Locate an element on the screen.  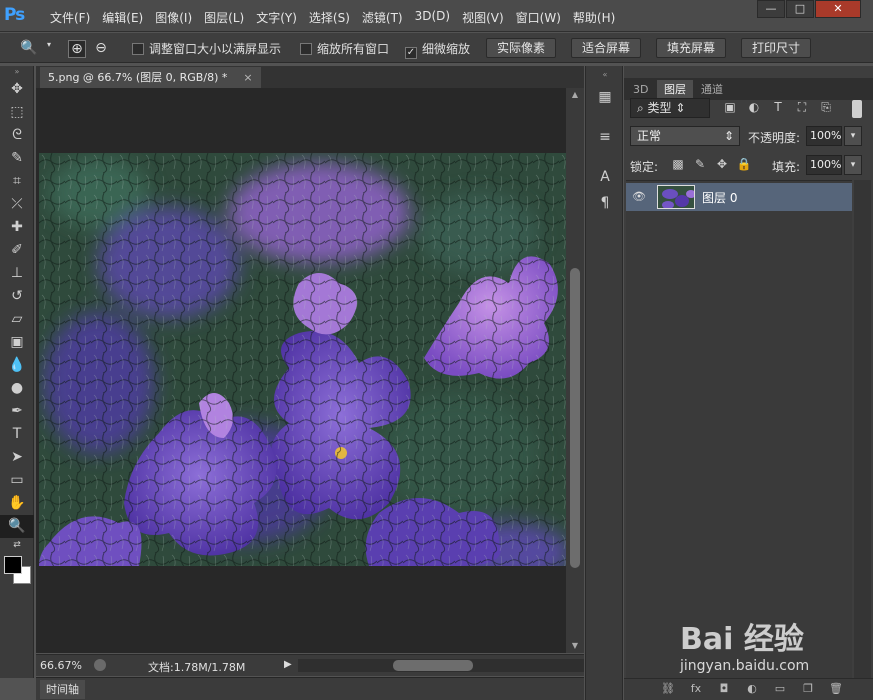
opacity-dropdown-icon: ▾ is located at coordinates (853, 136).